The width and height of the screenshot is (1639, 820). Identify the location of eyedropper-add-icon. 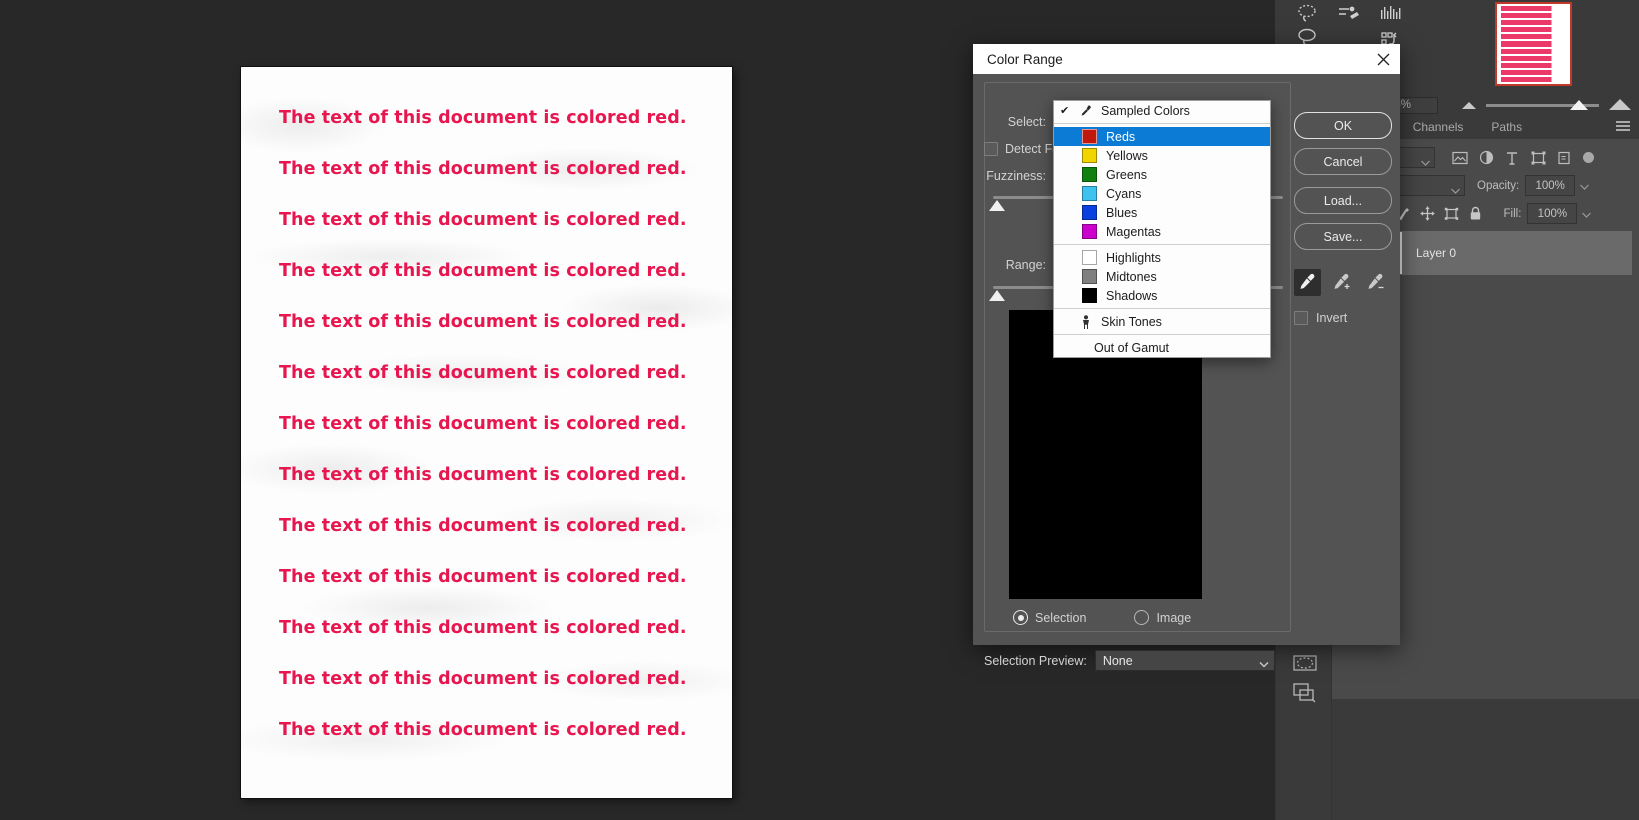
(1341, 282).